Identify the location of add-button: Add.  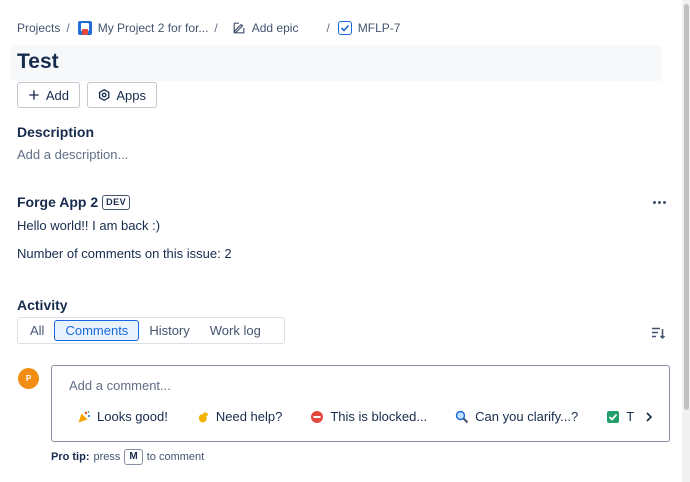
(48, 95).